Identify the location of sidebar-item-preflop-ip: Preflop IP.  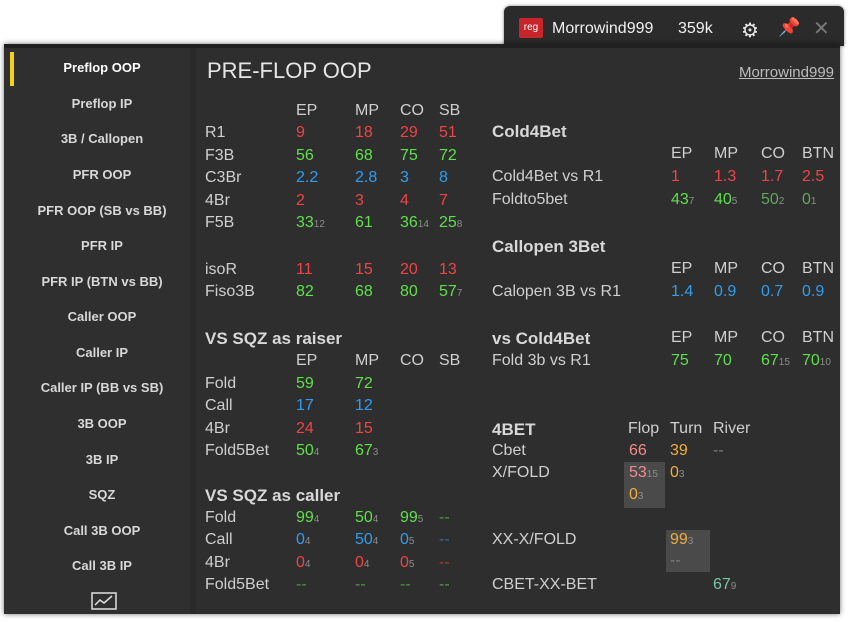
(102, 103).